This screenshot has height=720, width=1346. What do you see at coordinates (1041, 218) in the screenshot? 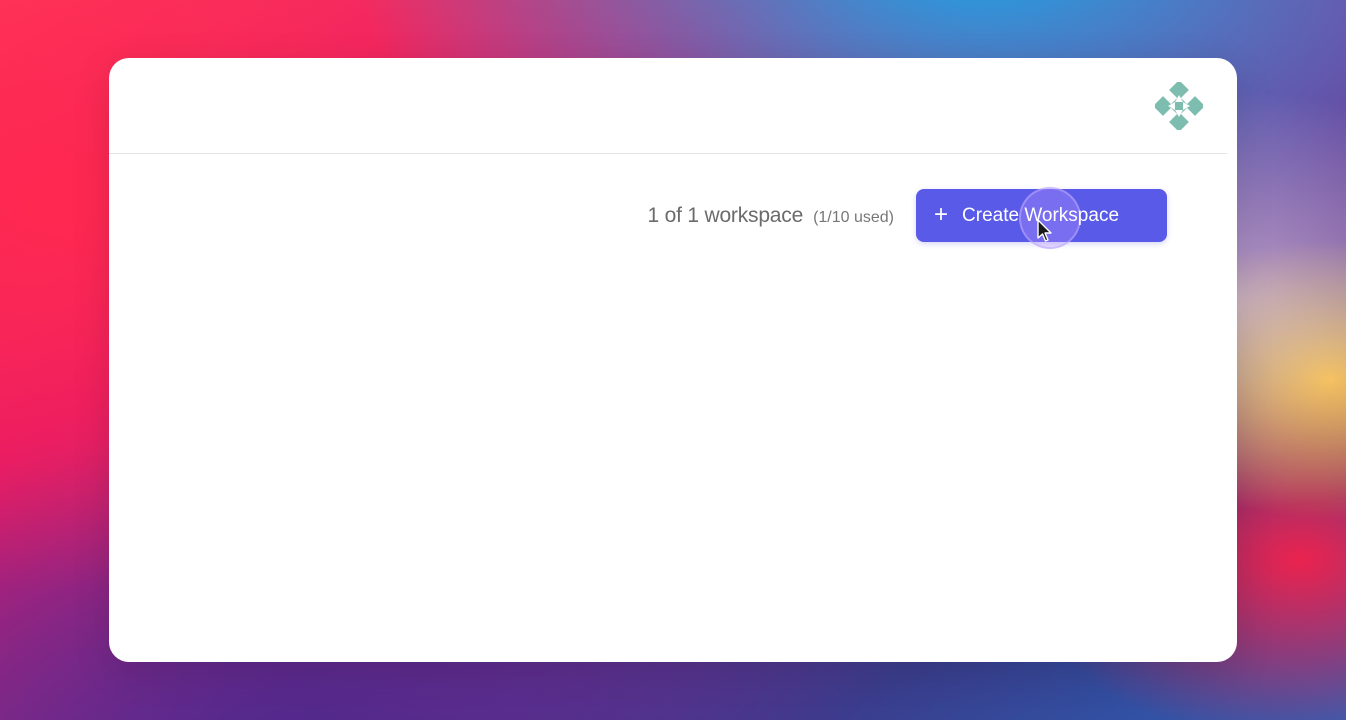
I see `create-workspace-button: + Create Workspace` at bounding box center [1041, 218].